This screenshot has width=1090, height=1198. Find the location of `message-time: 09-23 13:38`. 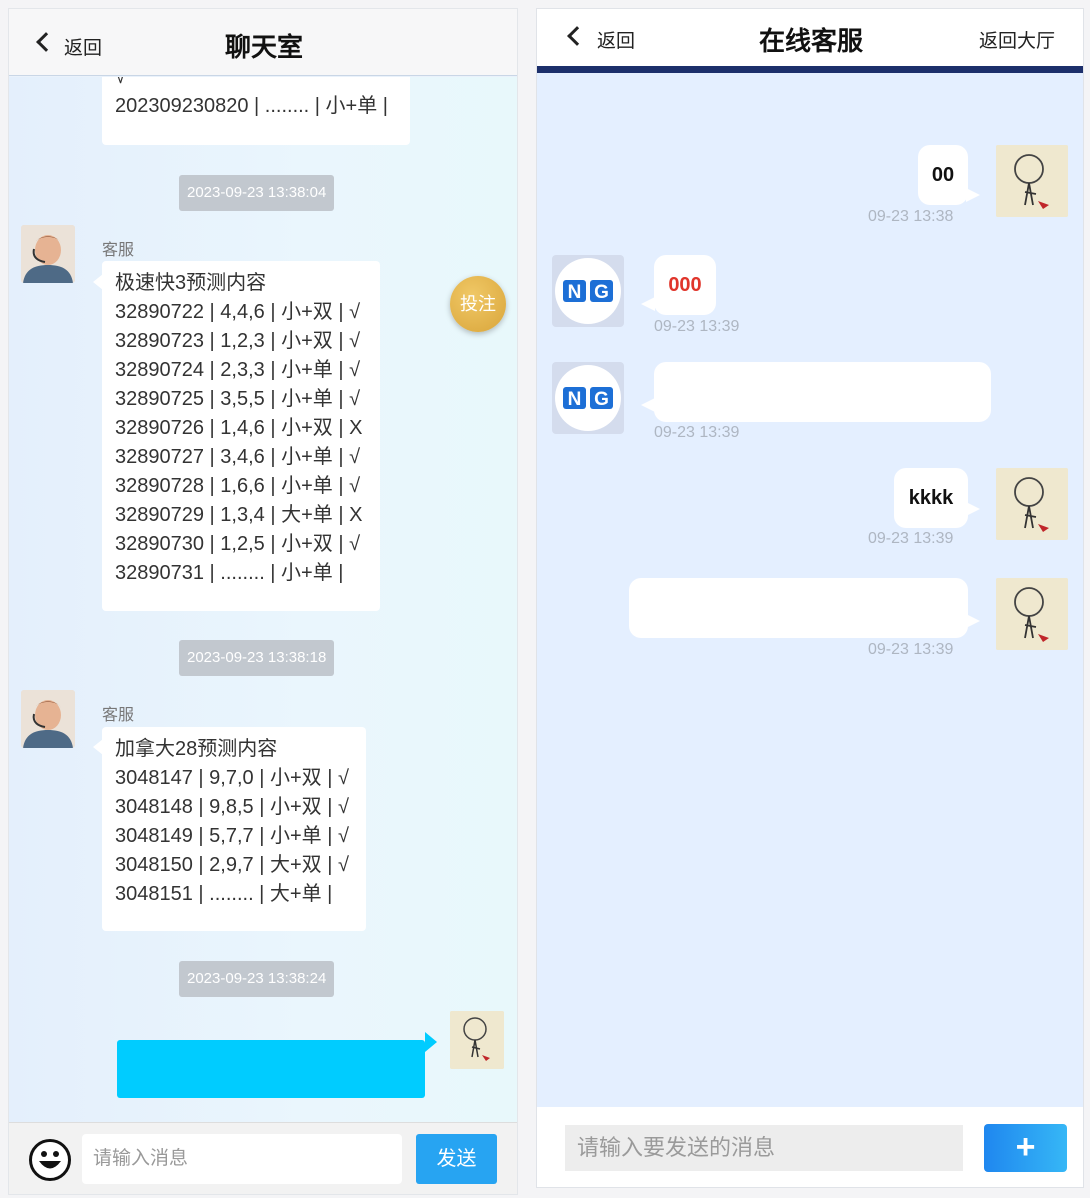

message-time: 09-23 13:38 is located at coordinates (911, 216).